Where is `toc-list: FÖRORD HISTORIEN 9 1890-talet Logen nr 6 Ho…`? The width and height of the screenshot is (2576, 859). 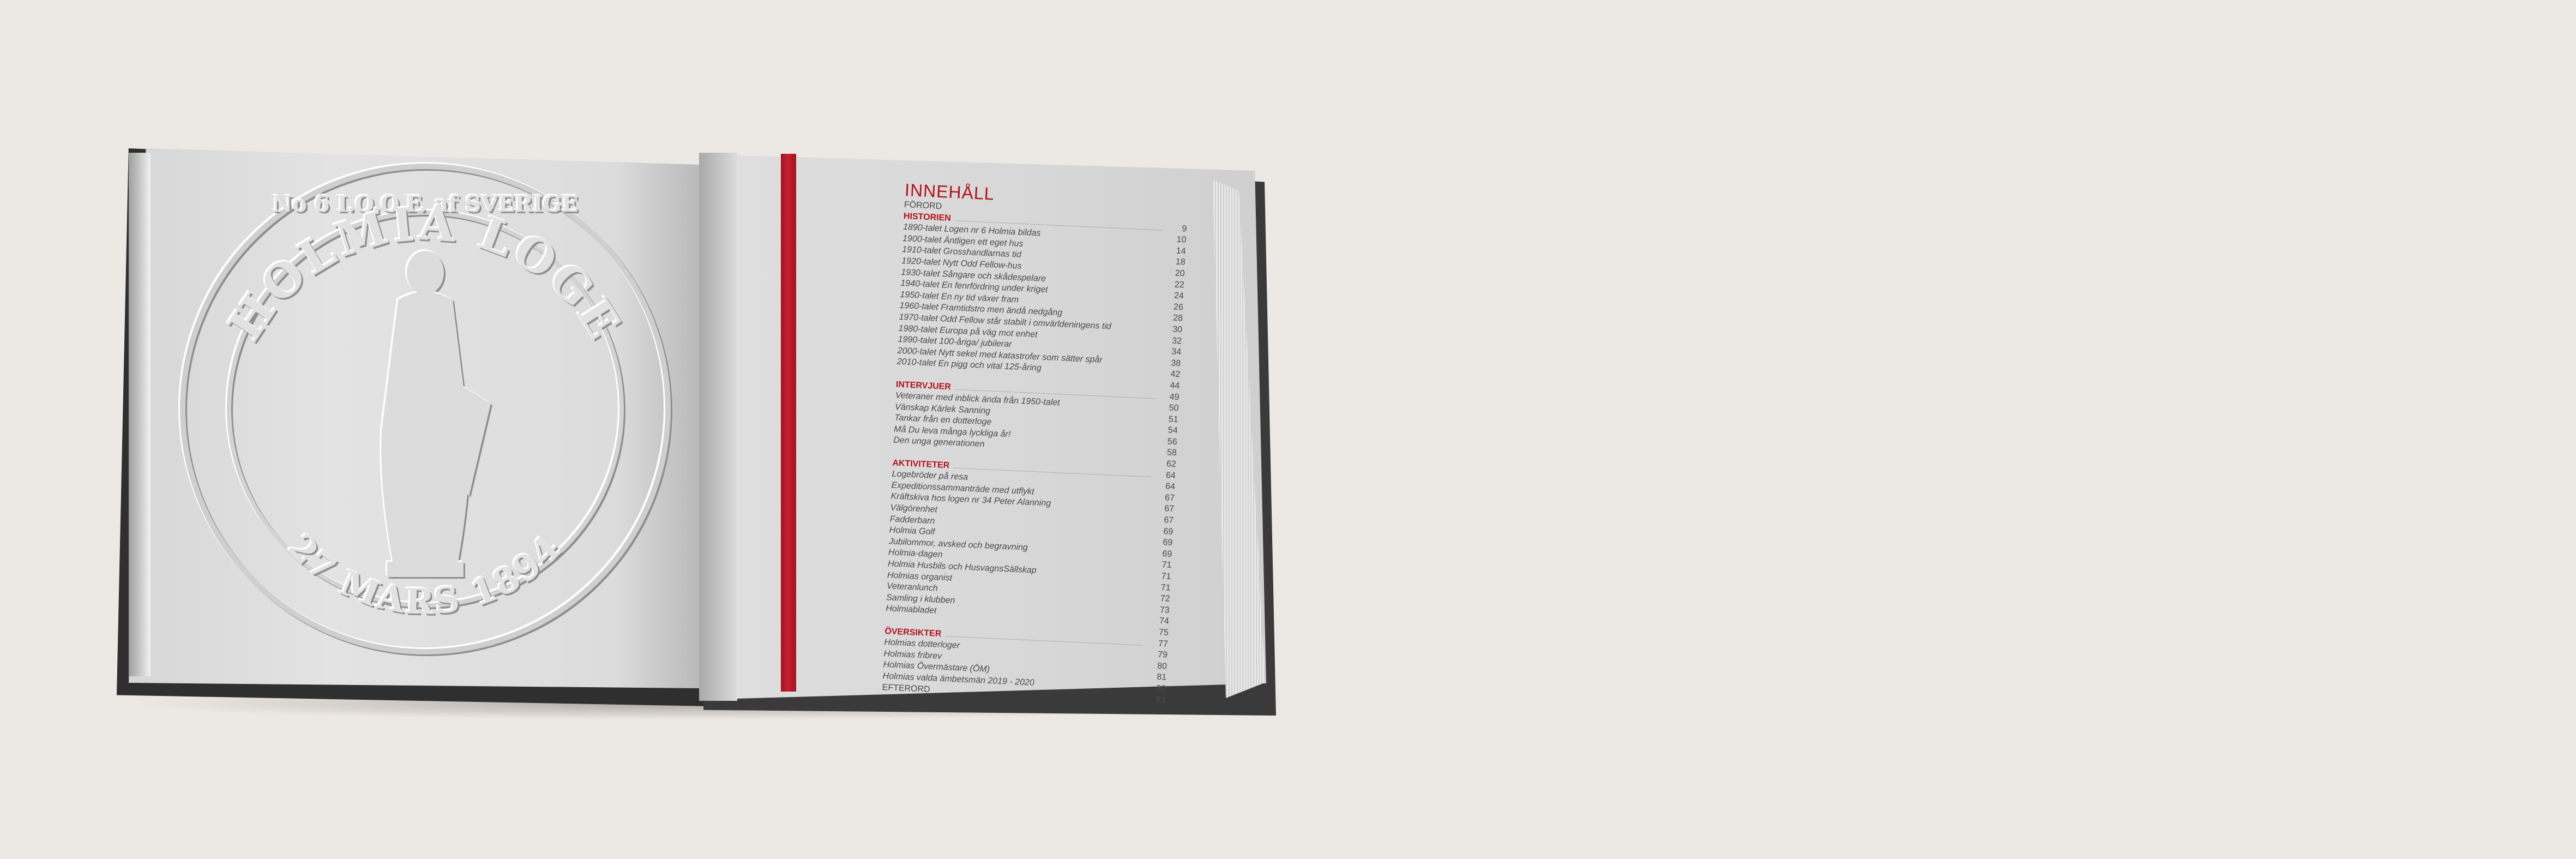
toc-list: FÖRORD HISTORIEN 9 1890-talet Logen nr 6 Ho… is located at coordinates (1035, 453).